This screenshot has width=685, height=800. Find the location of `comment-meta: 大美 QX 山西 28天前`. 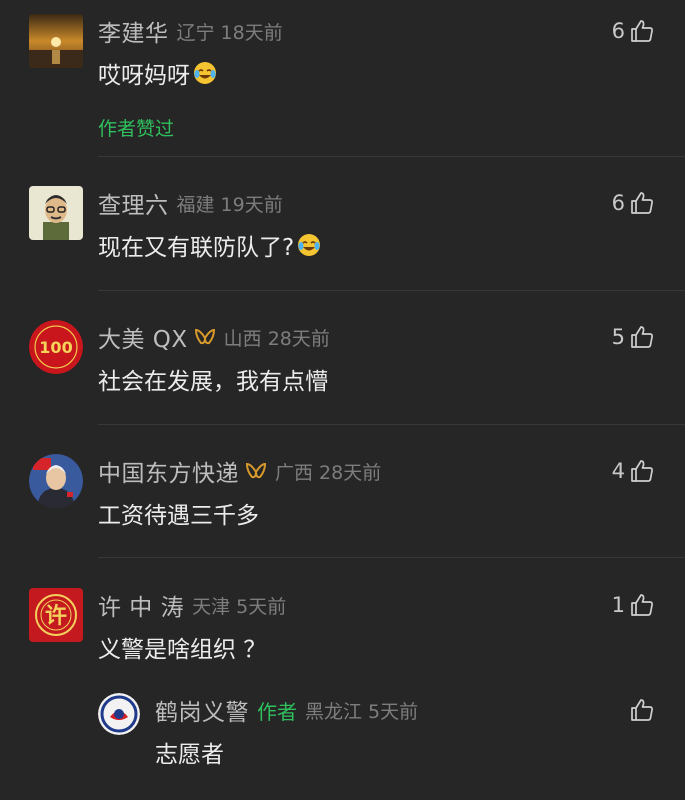

comment-meta: 大美 QX 山西 28天前 is located at coordinates (214, 337).